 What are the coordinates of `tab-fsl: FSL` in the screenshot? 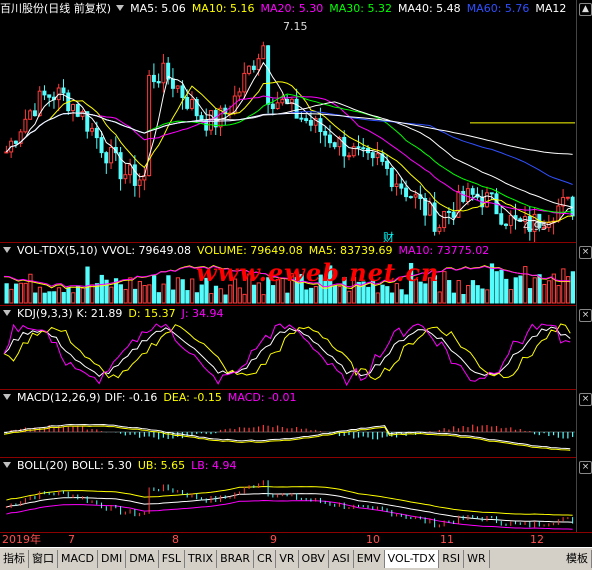 It's located at (172, 559).